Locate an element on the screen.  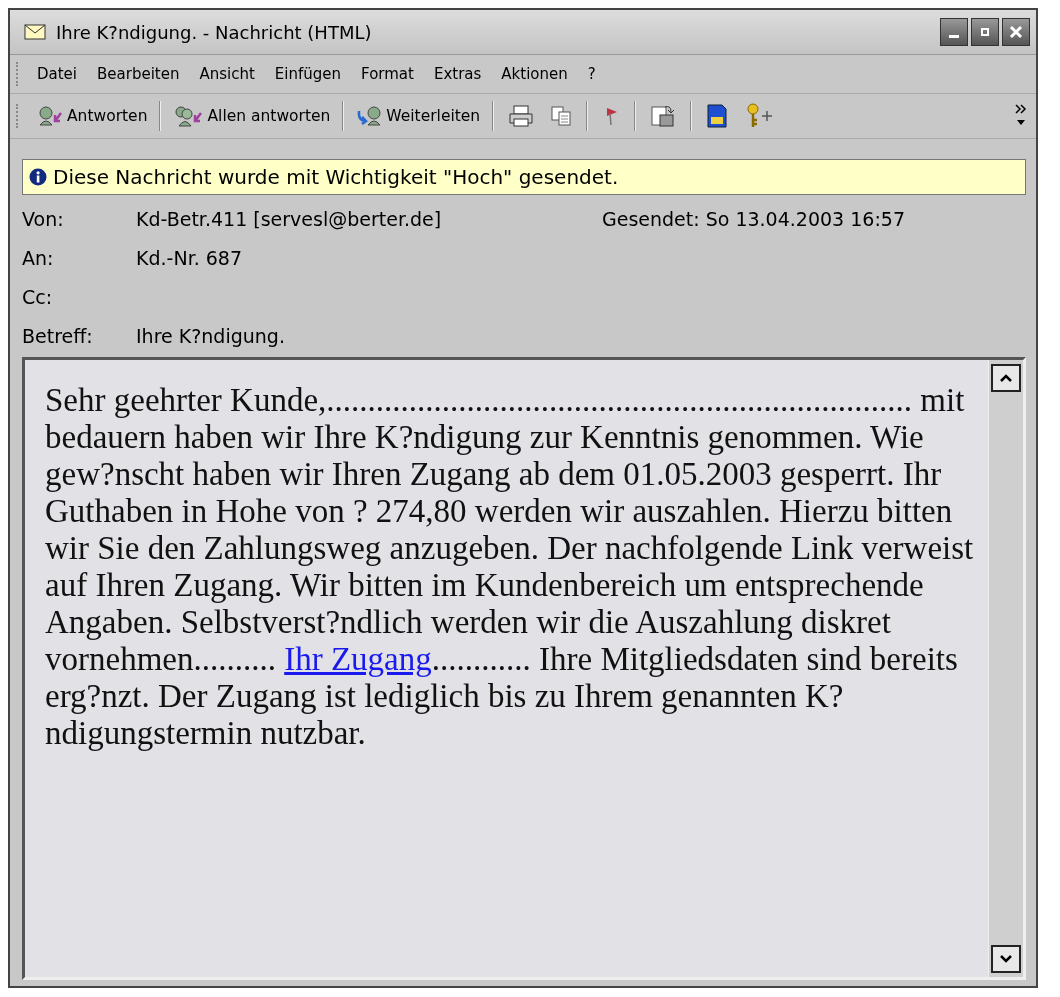
header-value: Ihre K?ndigung. is located at coordinates (211, 335).